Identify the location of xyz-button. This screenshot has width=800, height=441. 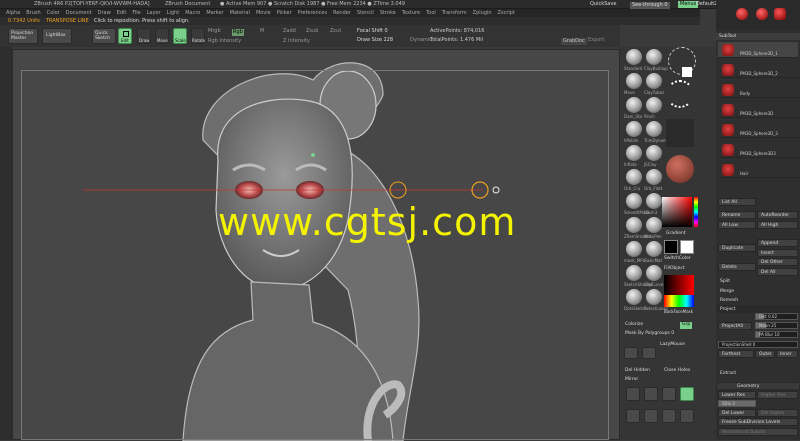
(687, 394).